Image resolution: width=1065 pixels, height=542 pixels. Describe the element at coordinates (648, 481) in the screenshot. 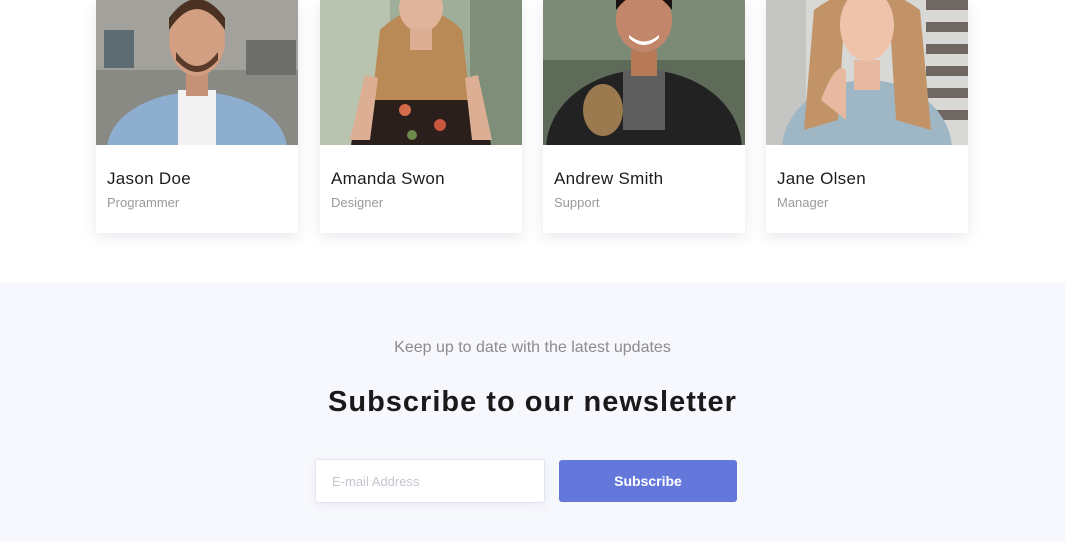

I see `subscribe-button: Subscribe` at that location.